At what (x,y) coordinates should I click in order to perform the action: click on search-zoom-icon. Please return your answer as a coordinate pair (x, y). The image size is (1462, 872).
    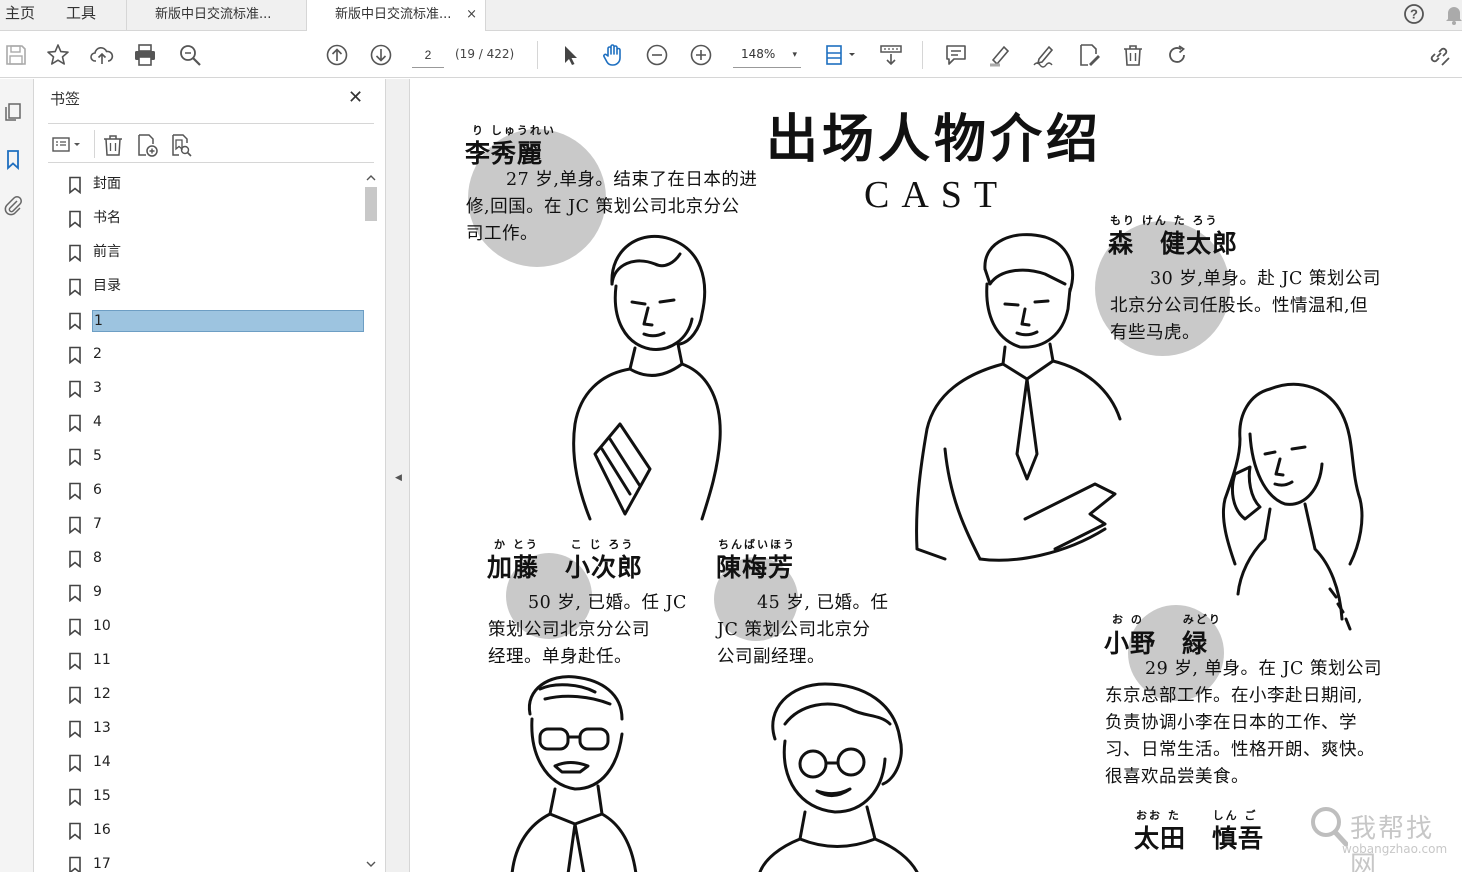
    Looking at the image, I should click on (190, 55).